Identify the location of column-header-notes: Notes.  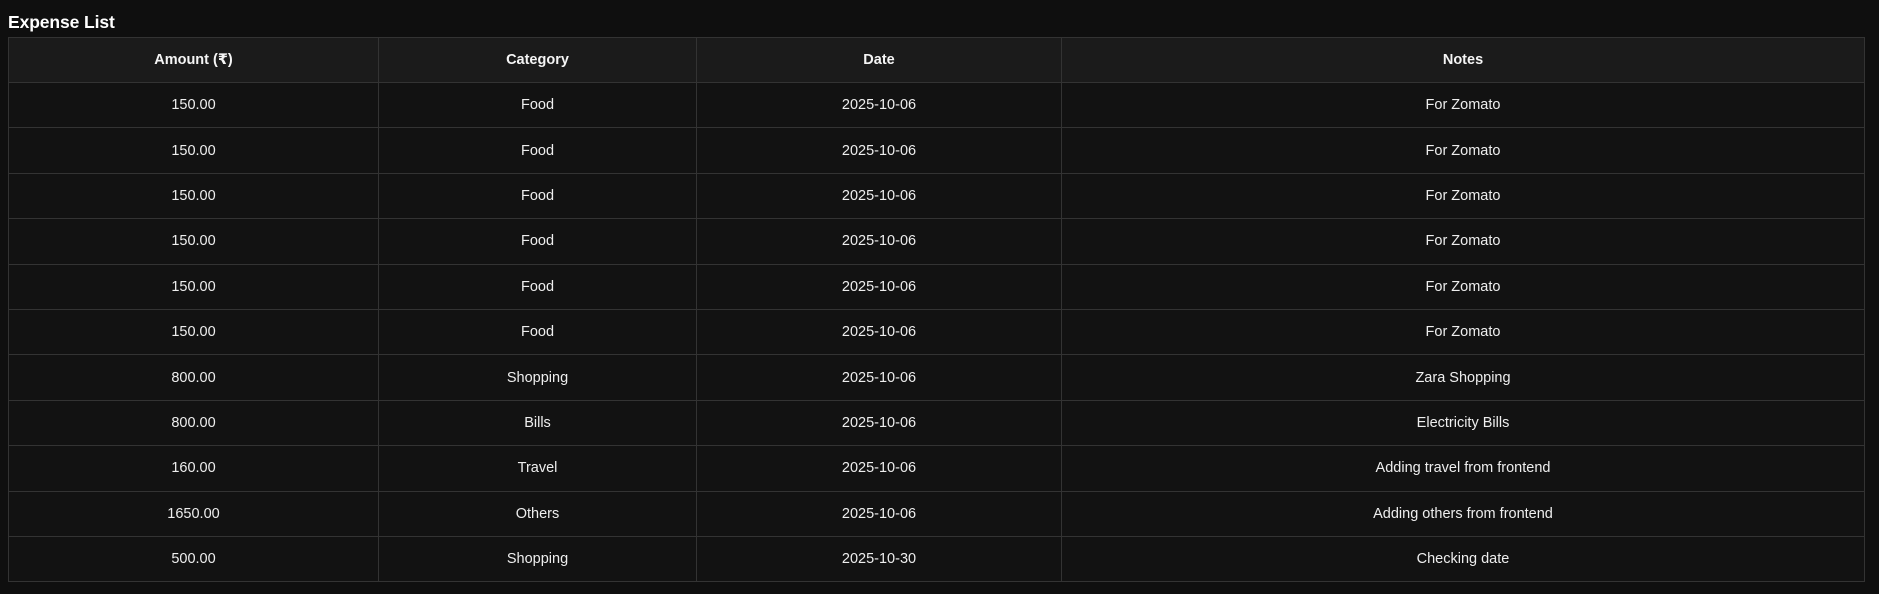
(1463, 60).